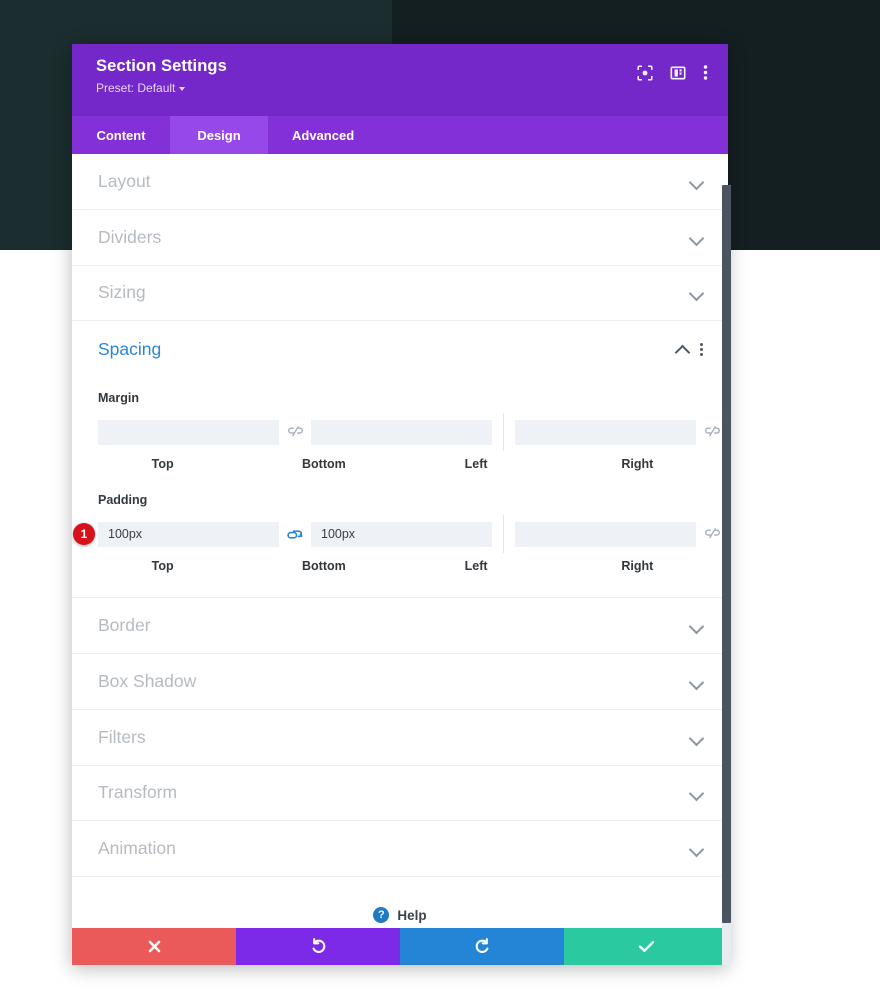 Image resolution: width=880 pixels, height=1002 pixels. I want to click on padding-field-group: 1, so click(396, 534).